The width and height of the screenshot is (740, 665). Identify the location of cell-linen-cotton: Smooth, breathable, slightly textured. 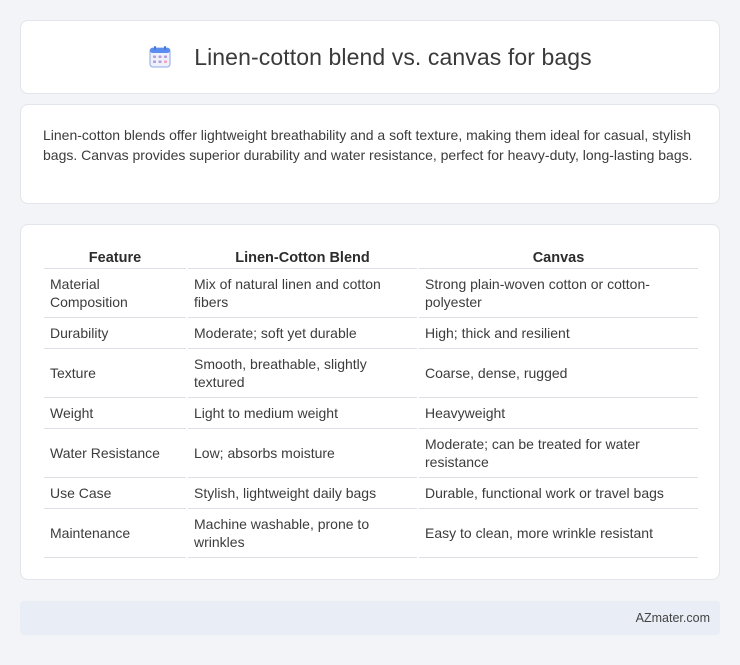
(302, 373).